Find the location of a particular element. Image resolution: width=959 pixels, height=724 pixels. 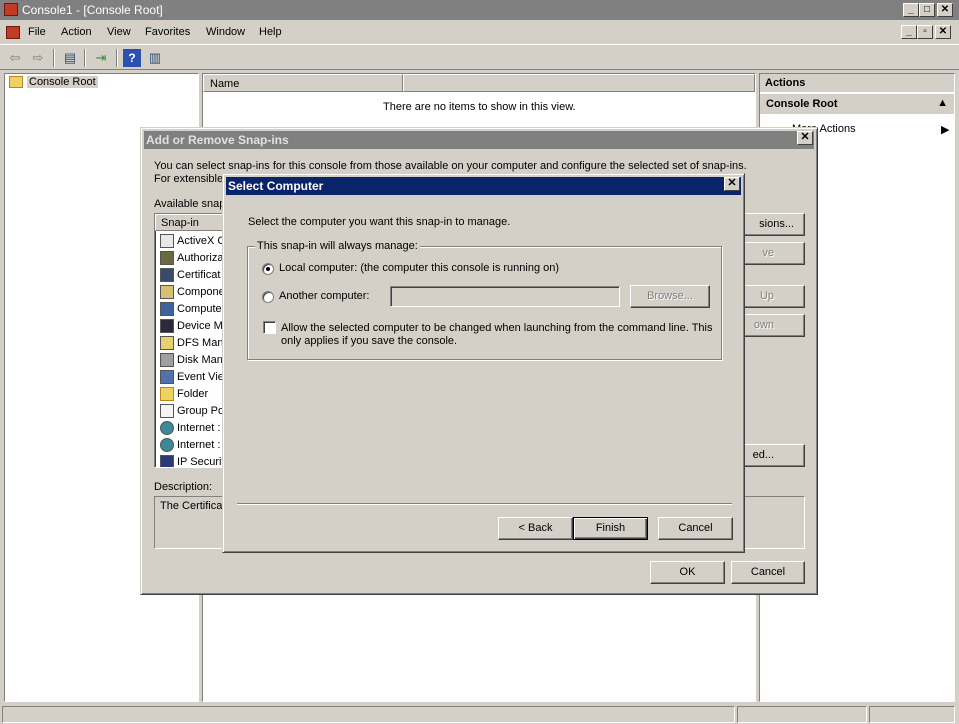

tree-item-console-root: Console Root is located at coordinates (62, 82).